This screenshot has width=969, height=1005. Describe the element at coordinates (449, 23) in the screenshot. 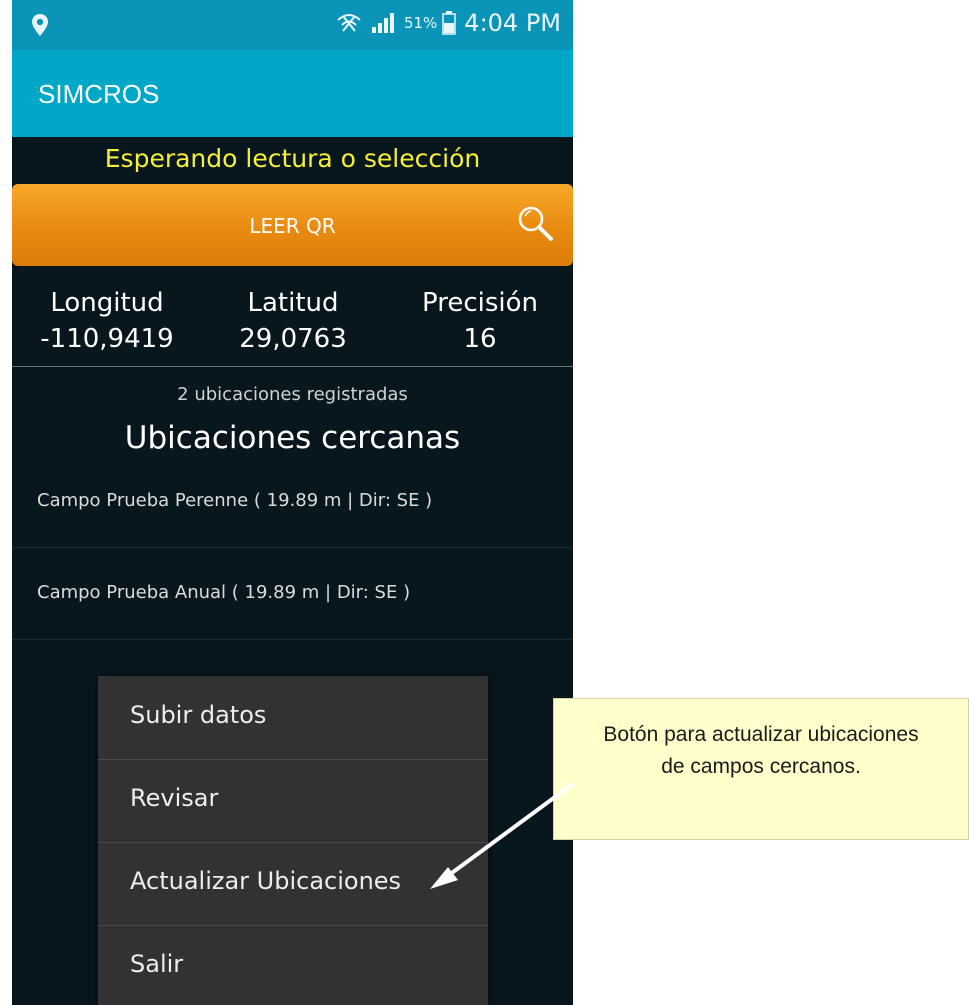

I see `battery-icon` at that location.